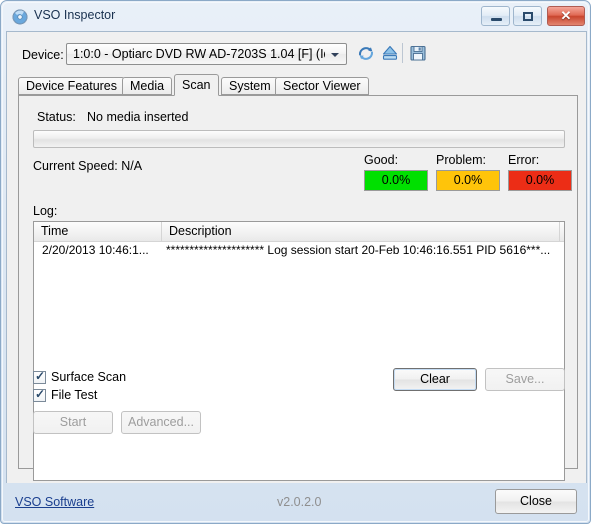 The image size is (591, 524). I want to click on maximize-icon, so click(528, 16).